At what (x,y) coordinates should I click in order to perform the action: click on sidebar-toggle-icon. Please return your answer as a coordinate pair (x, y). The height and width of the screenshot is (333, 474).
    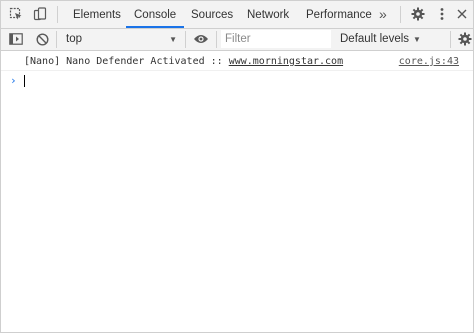
    Looking at the image, I should click on (16, 39).